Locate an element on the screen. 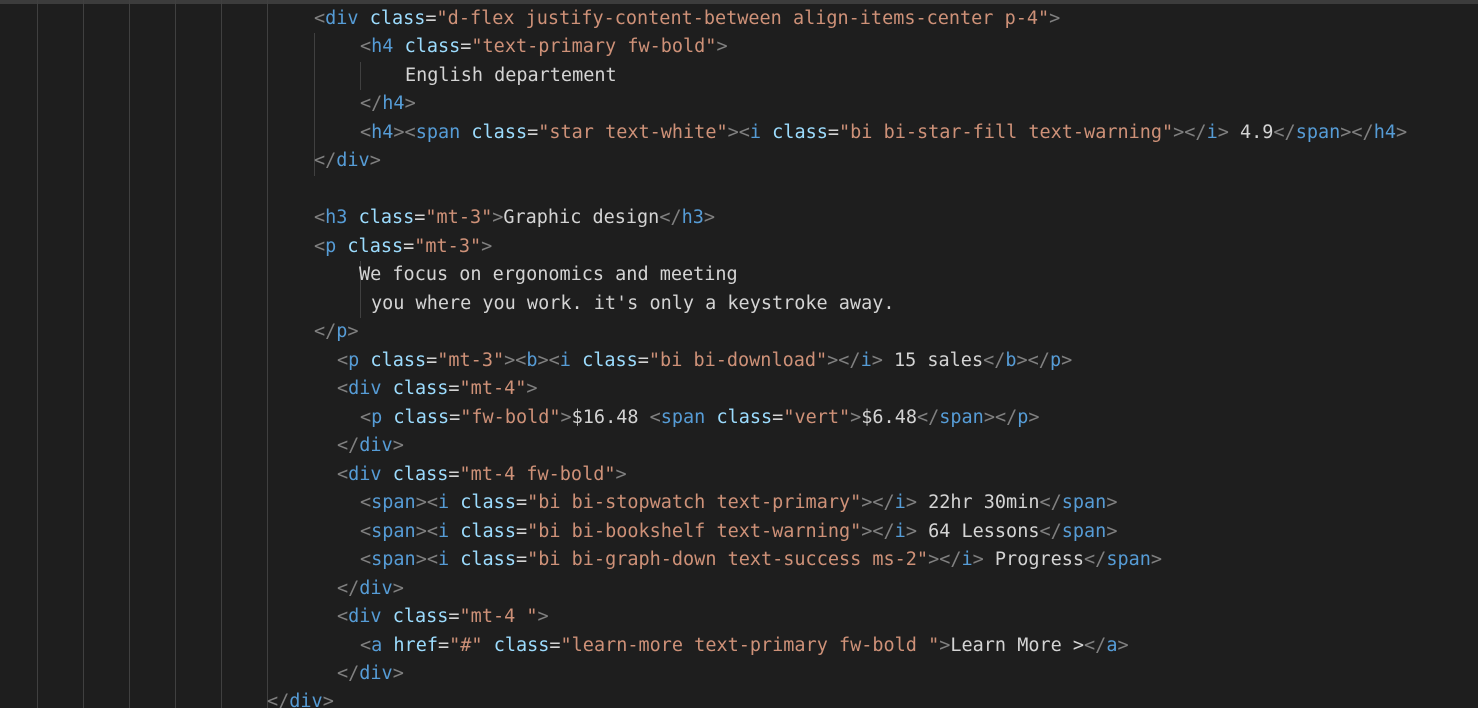 The width and height of the screenshot is (1478, 708). code-line: <h3 class="mt-3">Graphic design</h3> is located at coordinates (514, 218).